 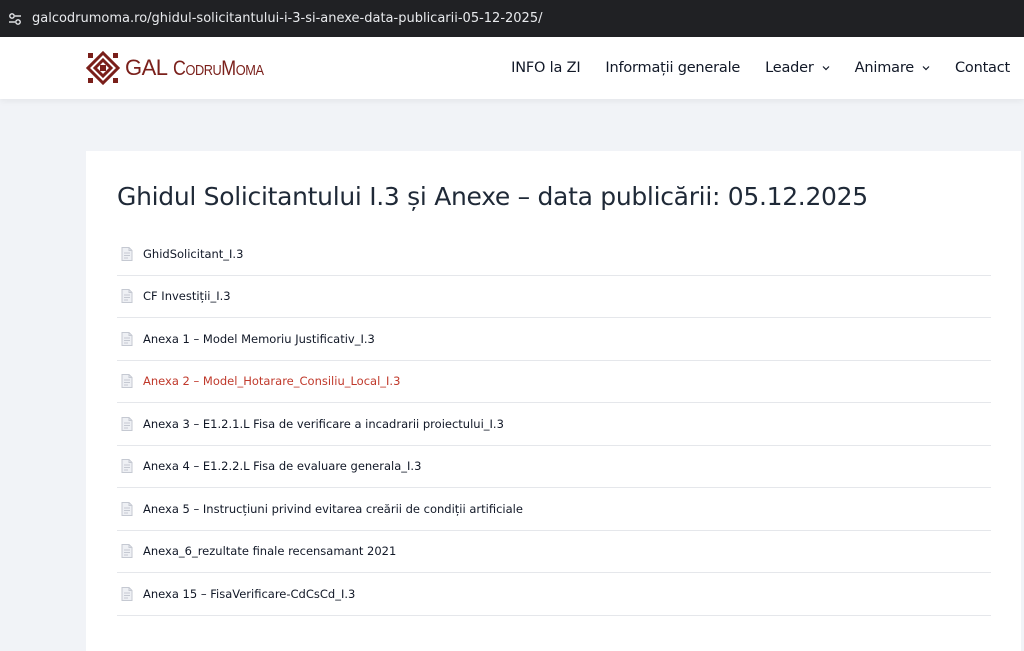 I want to click on nav-item-leader: Leader, so click(x=797, y=68).